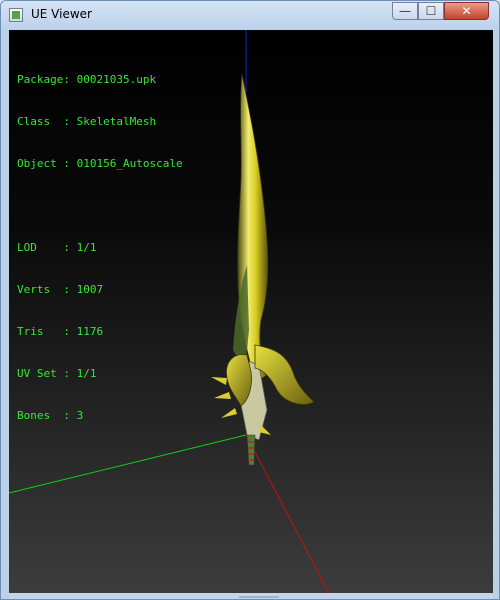  I want to click on info-lod: LOD : 1/1, so click(100, 248).